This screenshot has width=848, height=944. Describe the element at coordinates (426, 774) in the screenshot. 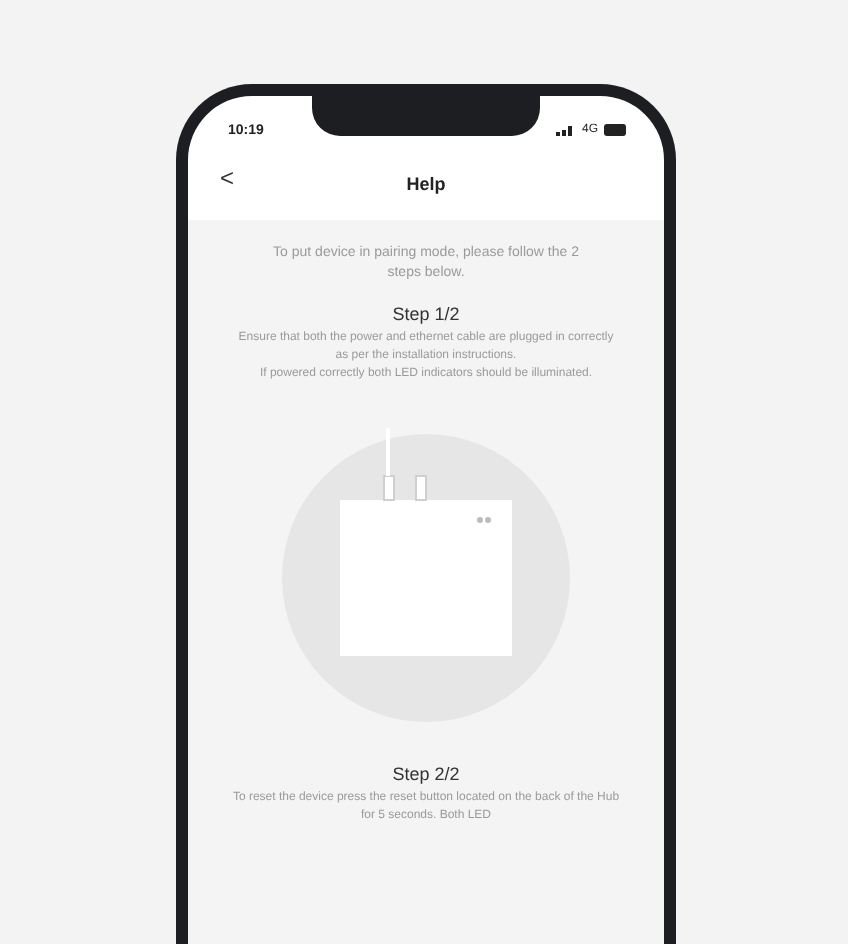

I see `step-title: Step 2/2` at that location.